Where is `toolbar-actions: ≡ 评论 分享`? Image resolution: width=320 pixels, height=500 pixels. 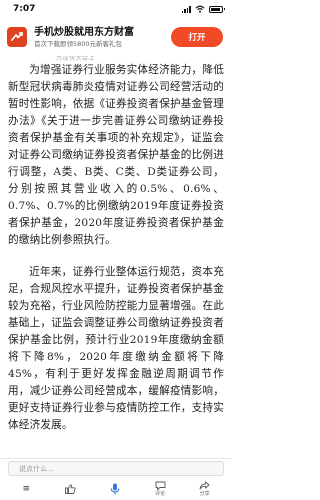
toolbar-actions: ≡ 评论 分享 is located at coordinates (115, 489).